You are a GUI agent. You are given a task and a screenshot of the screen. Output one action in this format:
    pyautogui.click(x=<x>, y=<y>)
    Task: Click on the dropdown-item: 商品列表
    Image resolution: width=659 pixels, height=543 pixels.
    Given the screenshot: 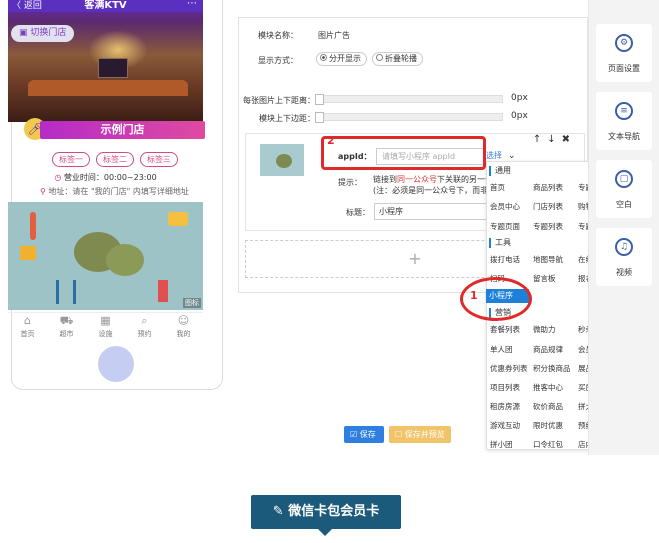 What is the action you would take?
    pyautogui.click(x=548, y=187)
    